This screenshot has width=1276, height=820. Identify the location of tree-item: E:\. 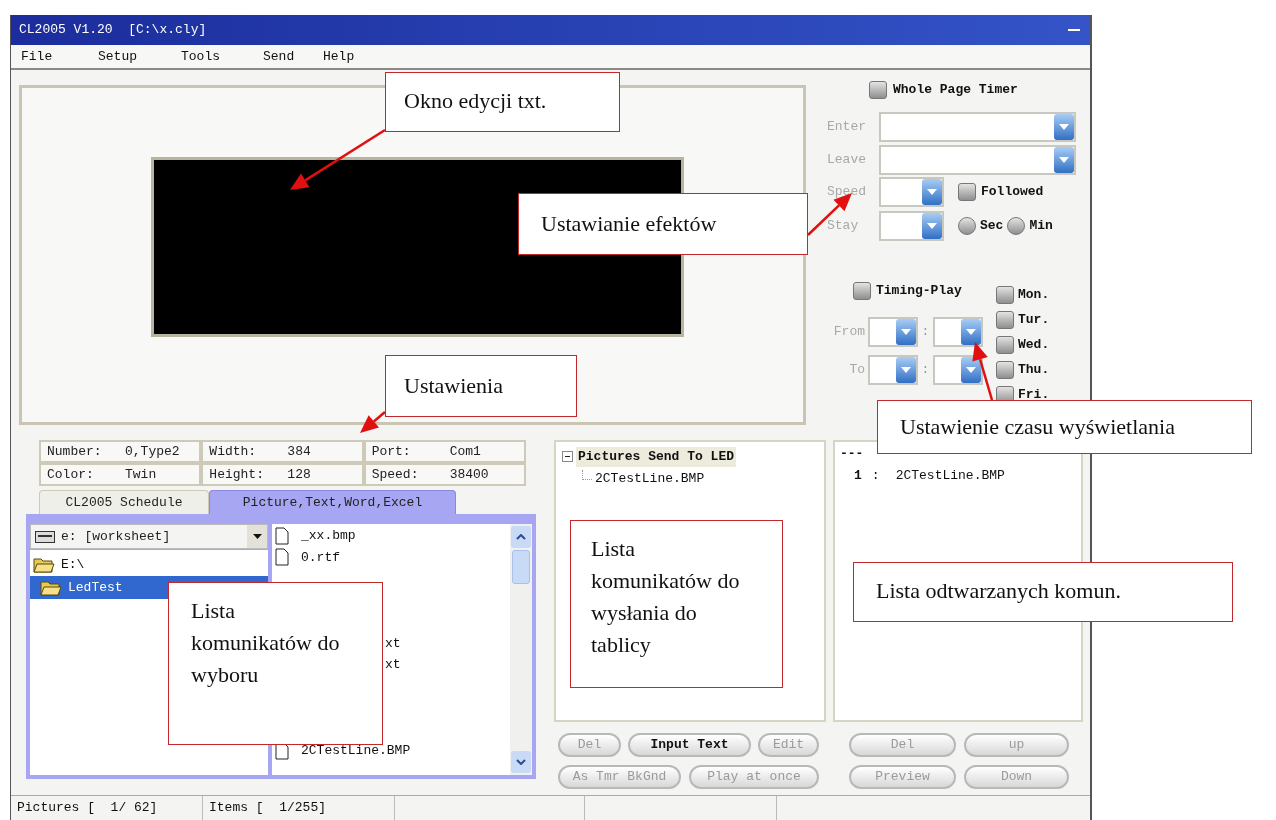
(149, 564).